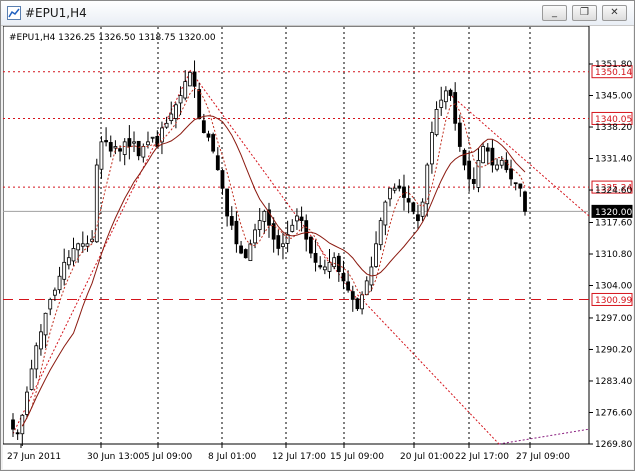 Image resolution: width=635 pixels, height=473 pixels. Describe the element at coordinates (554, 13) in the screenshot. I see `minimize-button: _` at that location.